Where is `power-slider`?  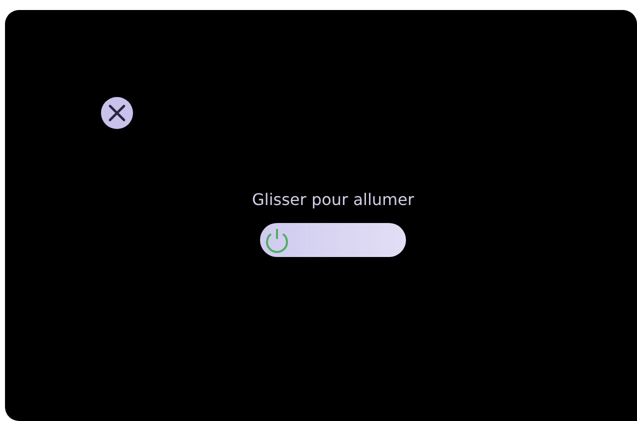 power-slider is located at coordinates (333, 240).